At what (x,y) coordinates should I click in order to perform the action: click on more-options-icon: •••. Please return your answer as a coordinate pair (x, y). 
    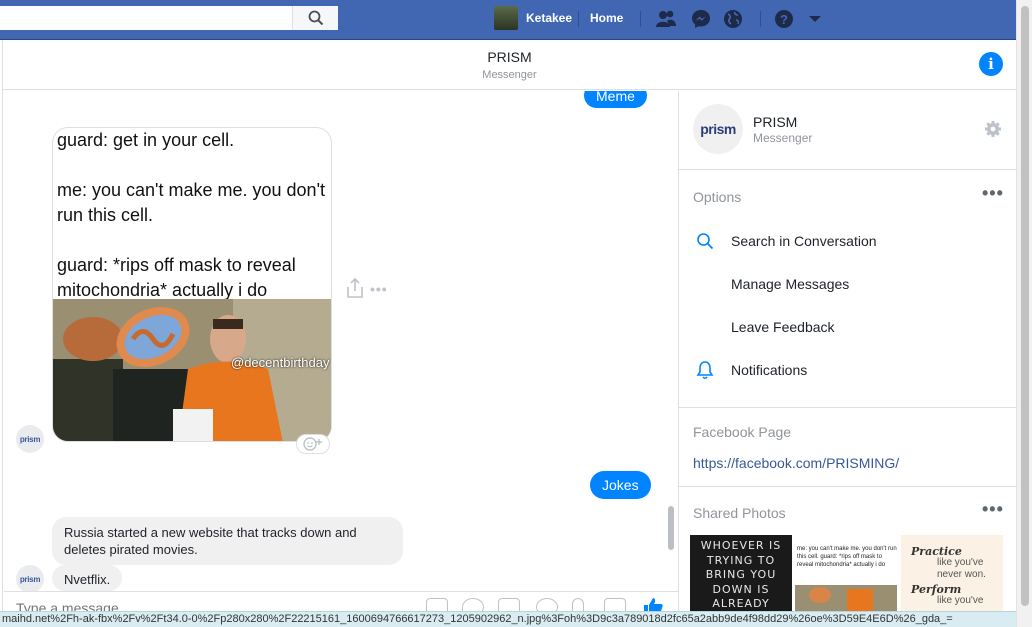
    Looking at the image, I should click on (379, 289).